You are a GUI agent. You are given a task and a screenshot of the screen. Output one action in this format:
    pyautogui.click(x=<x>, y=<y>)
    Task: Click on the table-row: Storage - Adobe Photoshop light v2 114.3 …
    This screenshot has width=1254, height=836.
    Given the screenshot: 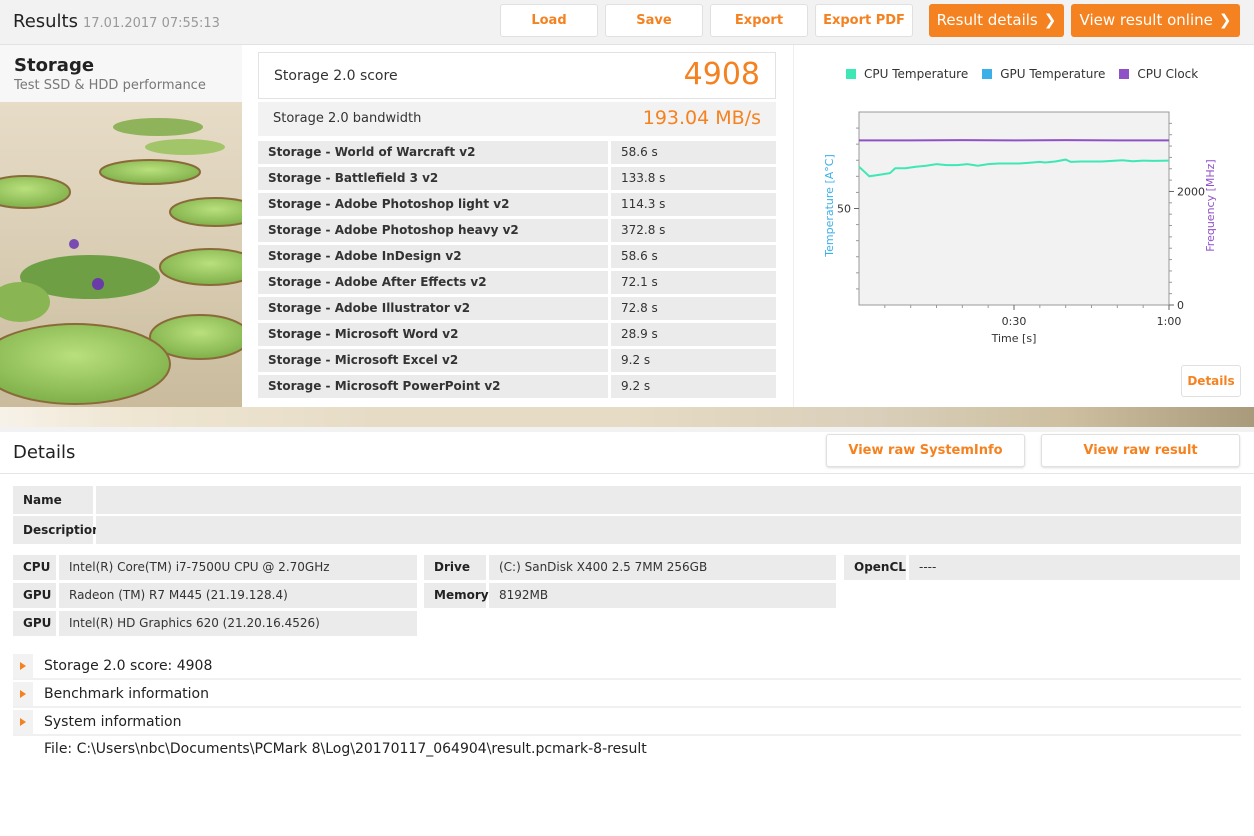 What is the action you would take?
    pyautogui.click(x=517, y=204)
    